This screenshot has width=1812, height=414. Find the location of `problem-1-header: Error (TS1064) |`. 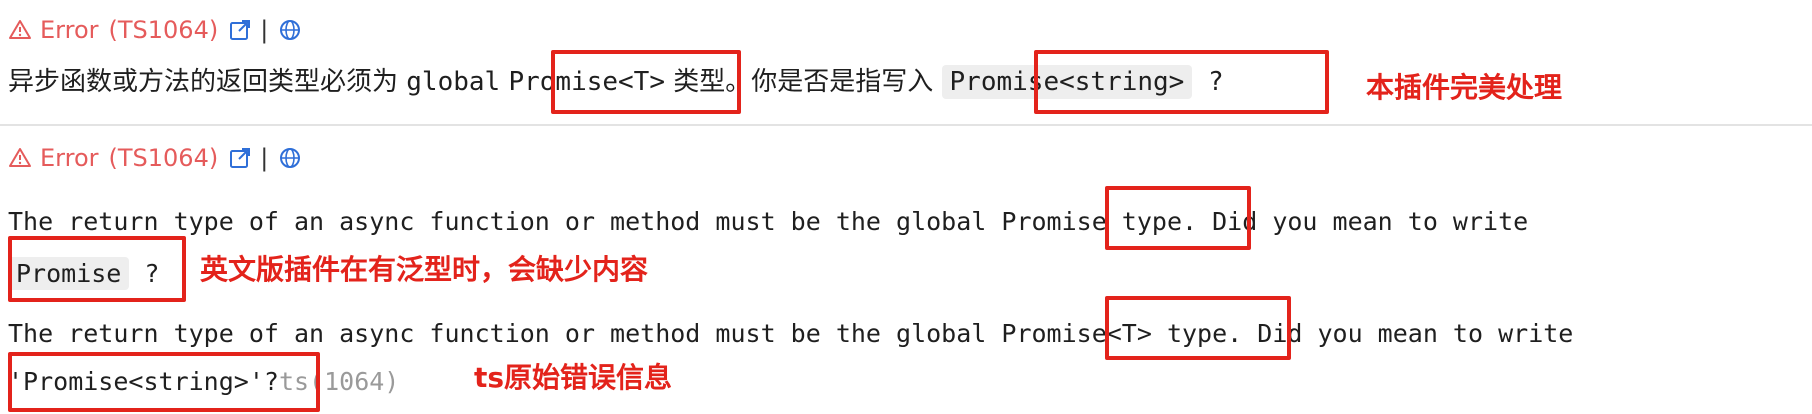

problem-1-header: Error (TS1064) | is located at coordinates (155, 30).